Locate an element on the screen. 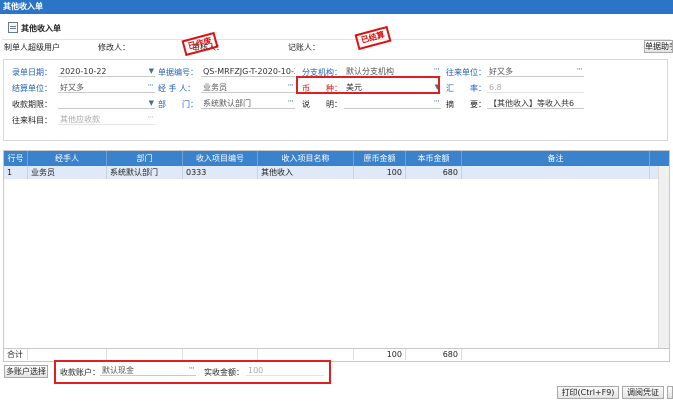 The height and width of the screenshot is (402, 673). column-header: 本币金额 is located at coordinates (434, 158).